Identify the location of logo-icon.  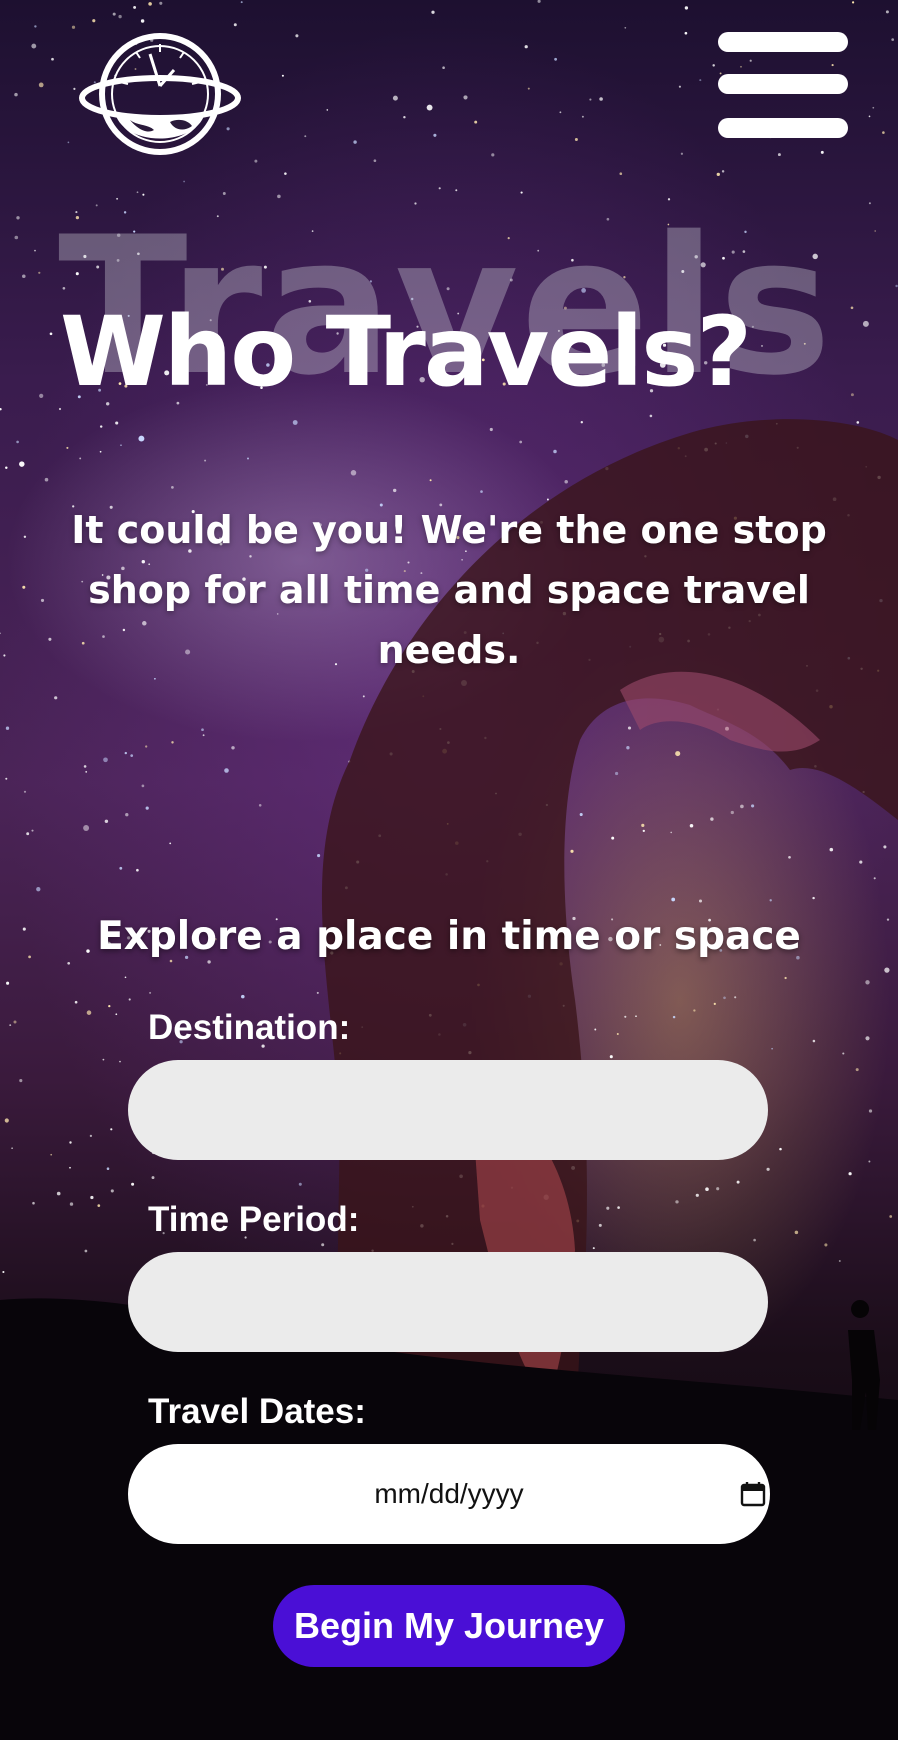
(160, 94).